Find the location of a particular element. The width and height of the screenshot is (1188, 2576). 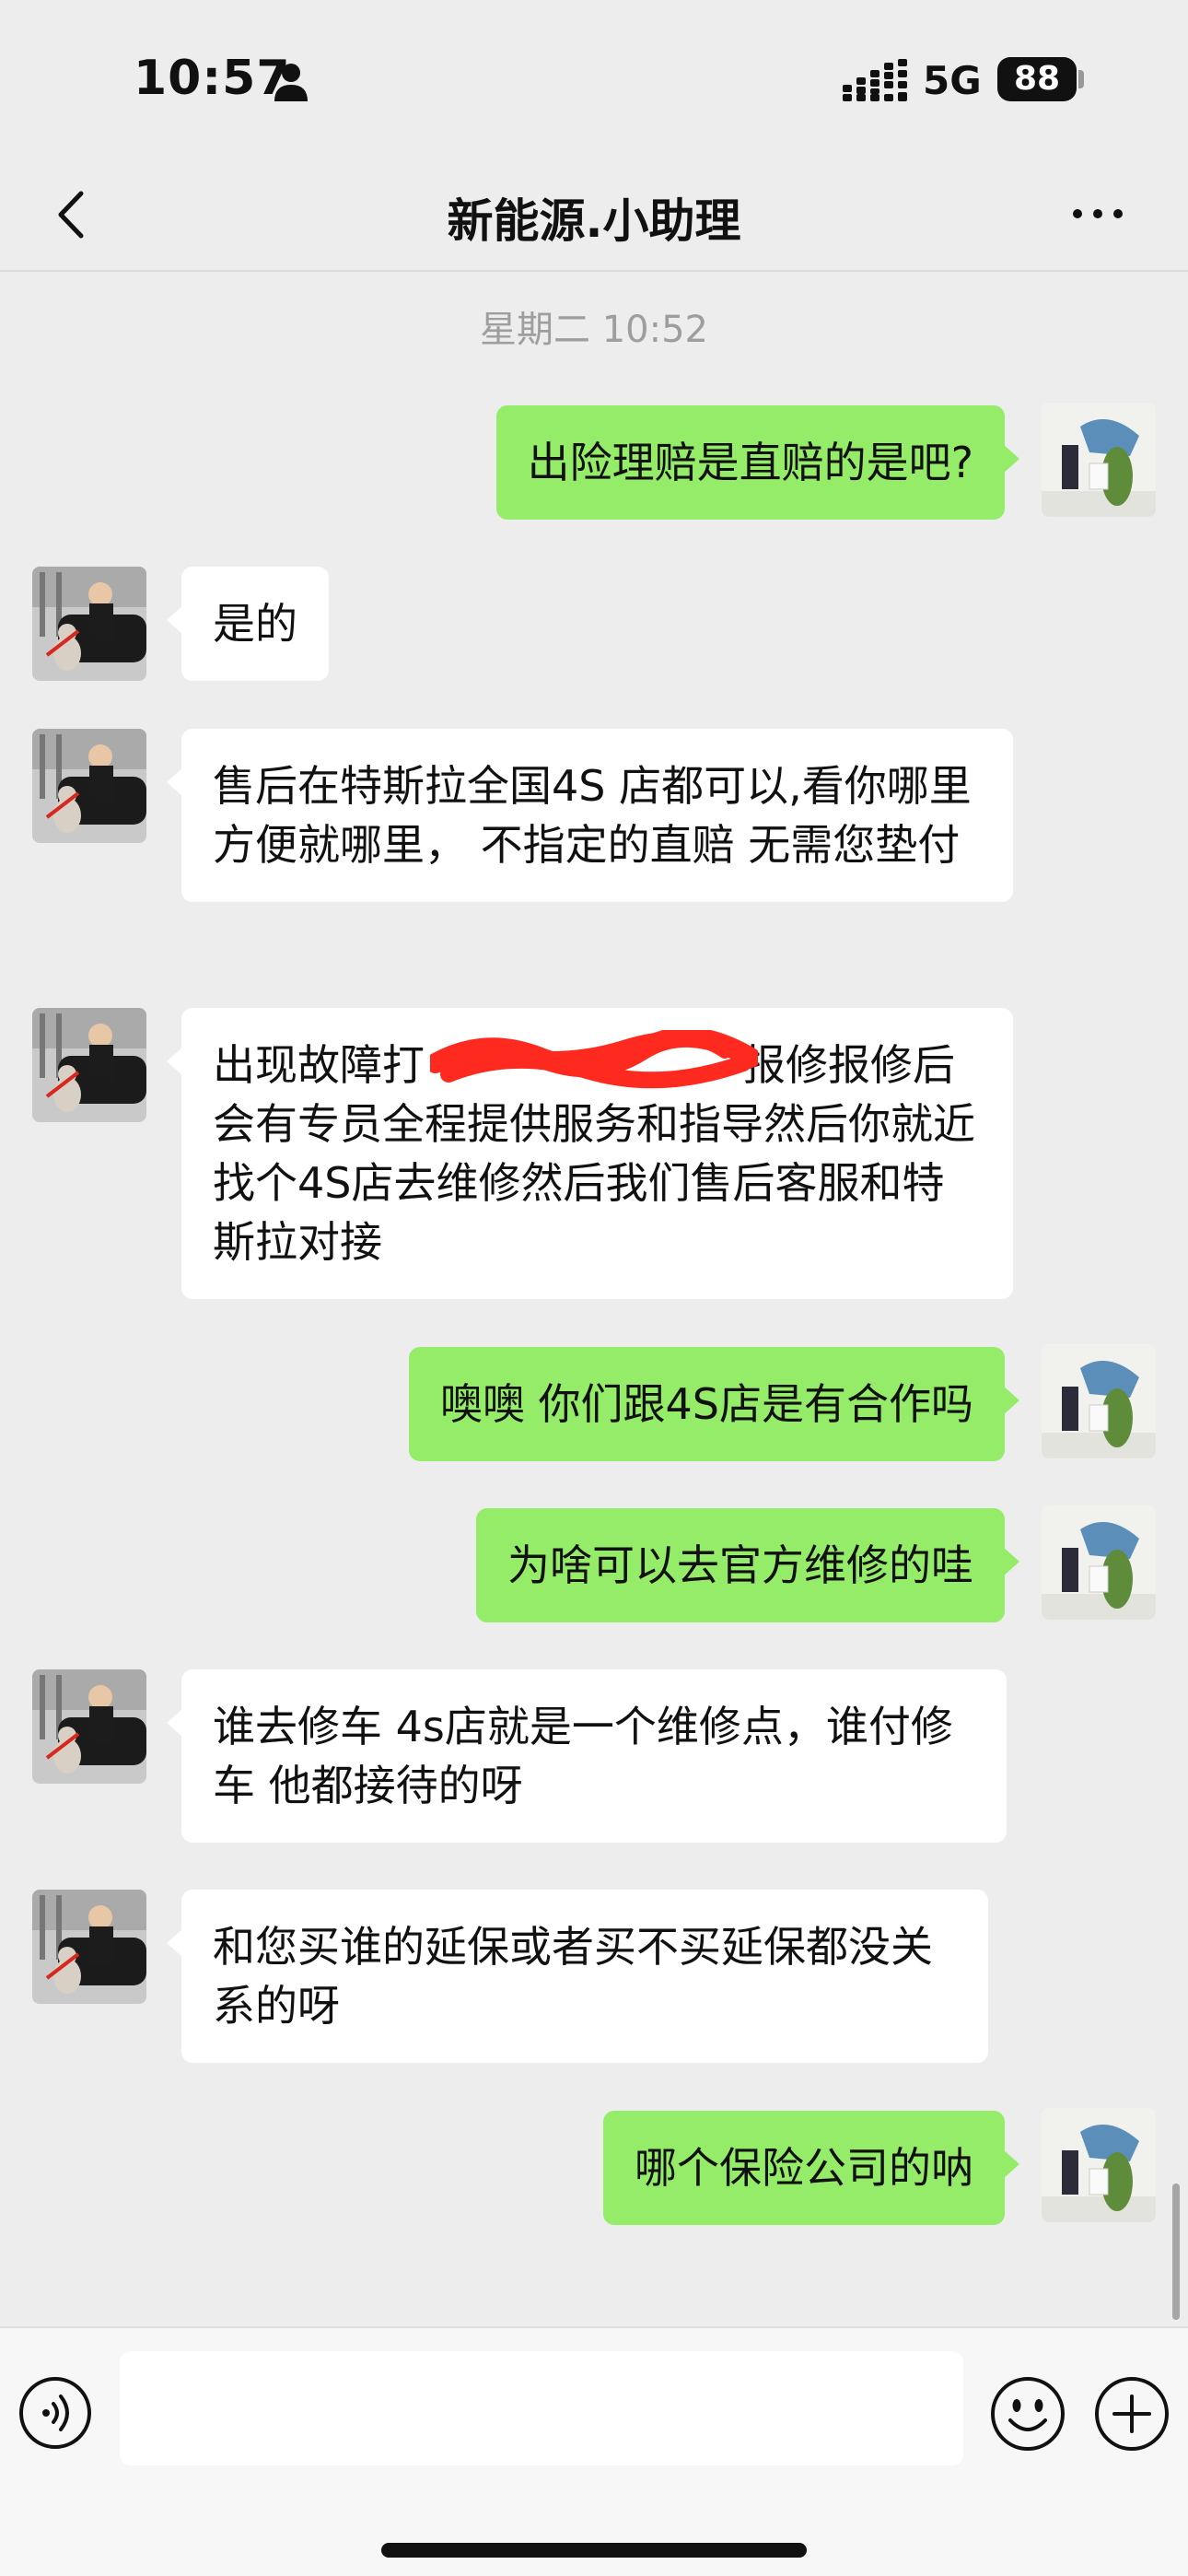

chat-title: 新能源.小助理 is located at coordinates (594, 221).